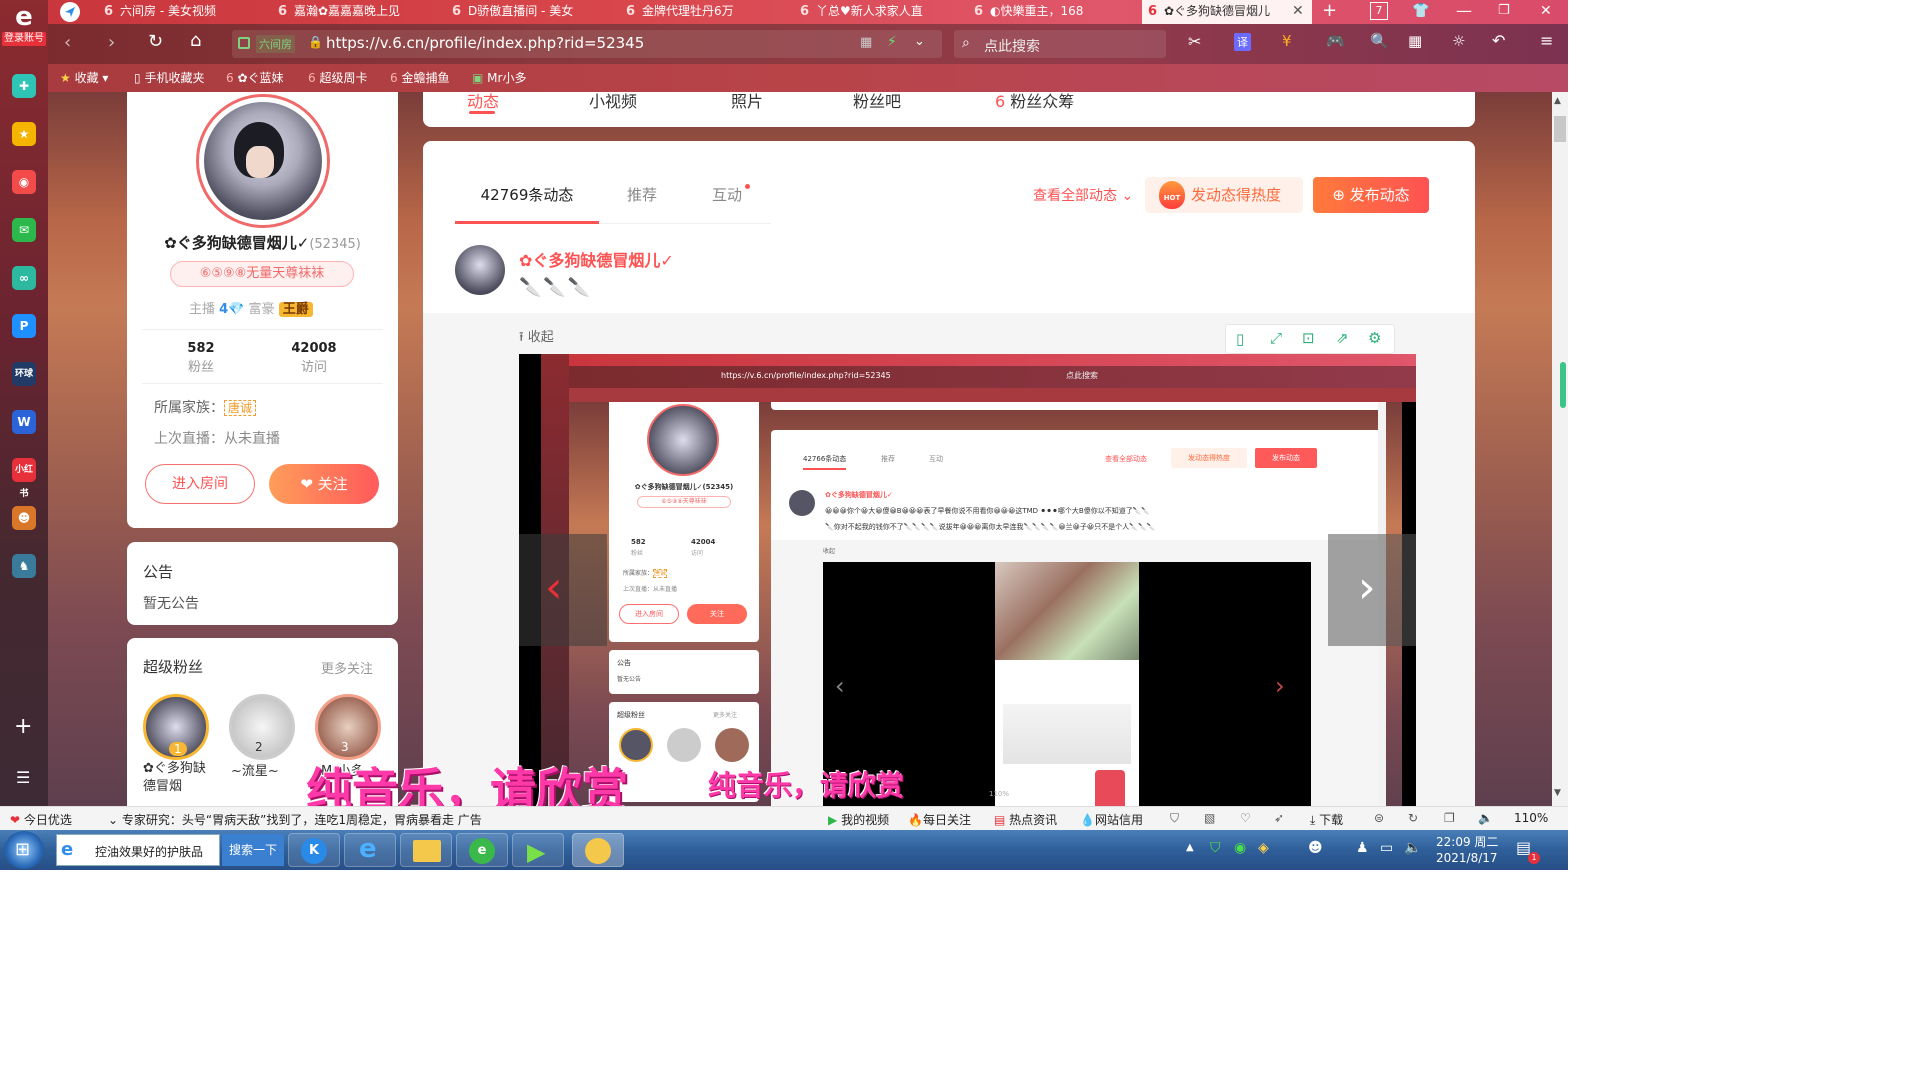 This screenshot has height=1065, width=1920. What do you see at coordinates (184, 12) in the screenshot?
I see `tab-1: 6 六间房 - 美女视频` at bounding box center [184, 12].